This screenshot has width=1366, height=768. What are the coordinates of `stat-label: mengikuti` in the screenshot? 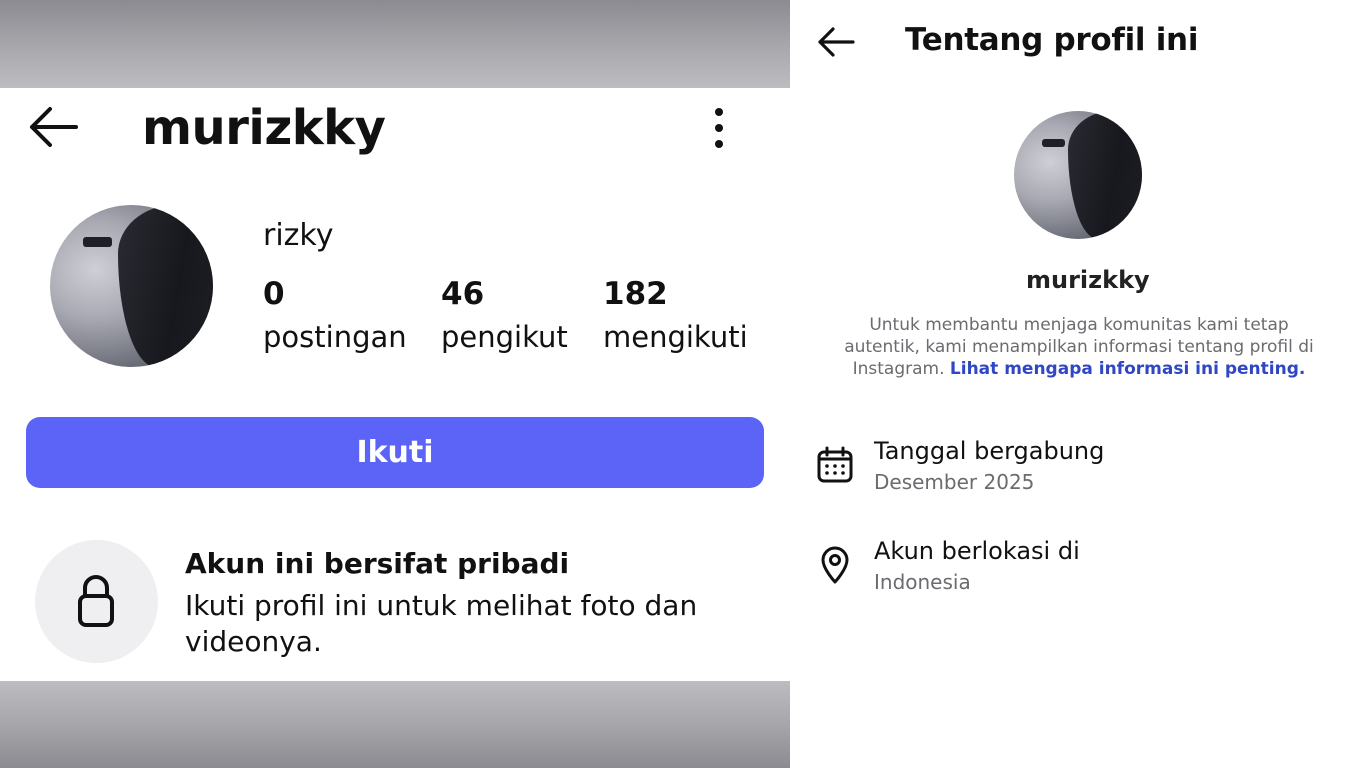 It's located at (675, 337).